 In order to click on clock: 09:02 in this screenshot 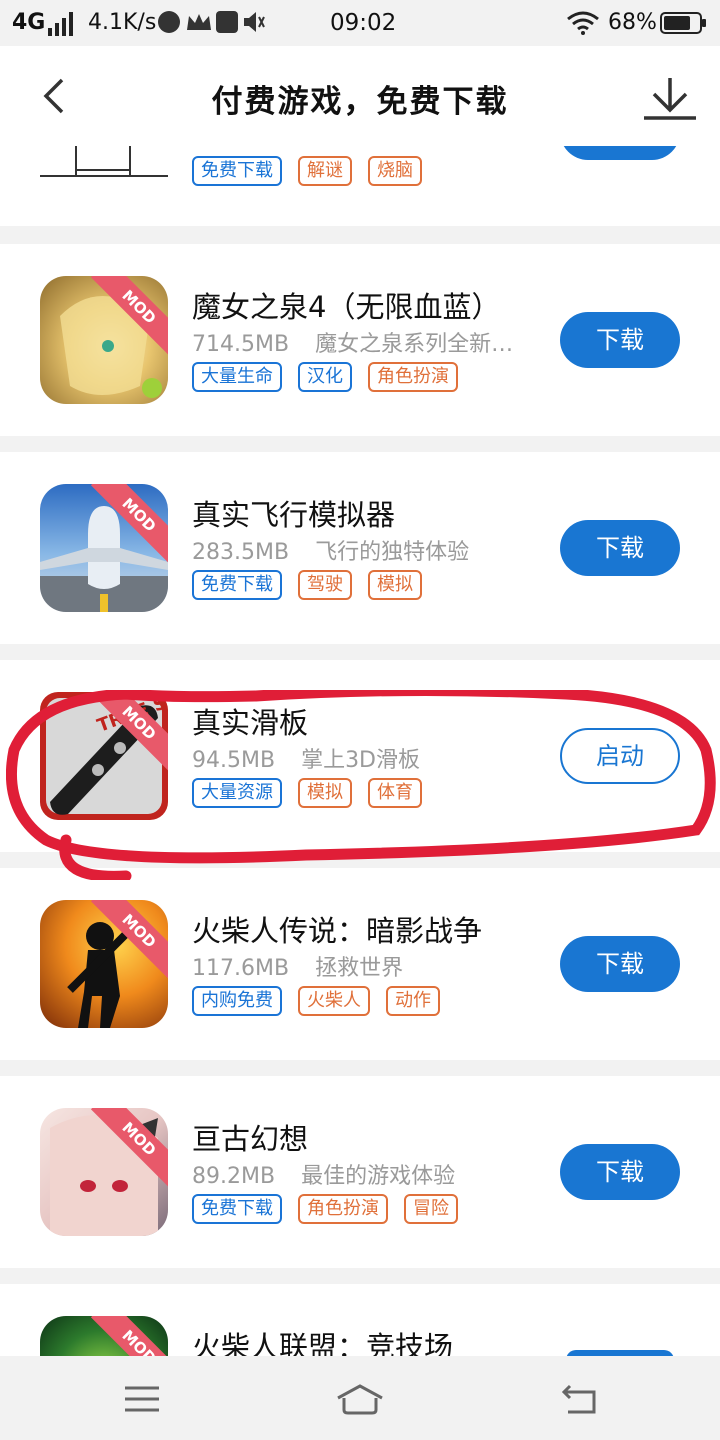, I will do `click(363, 23)`.